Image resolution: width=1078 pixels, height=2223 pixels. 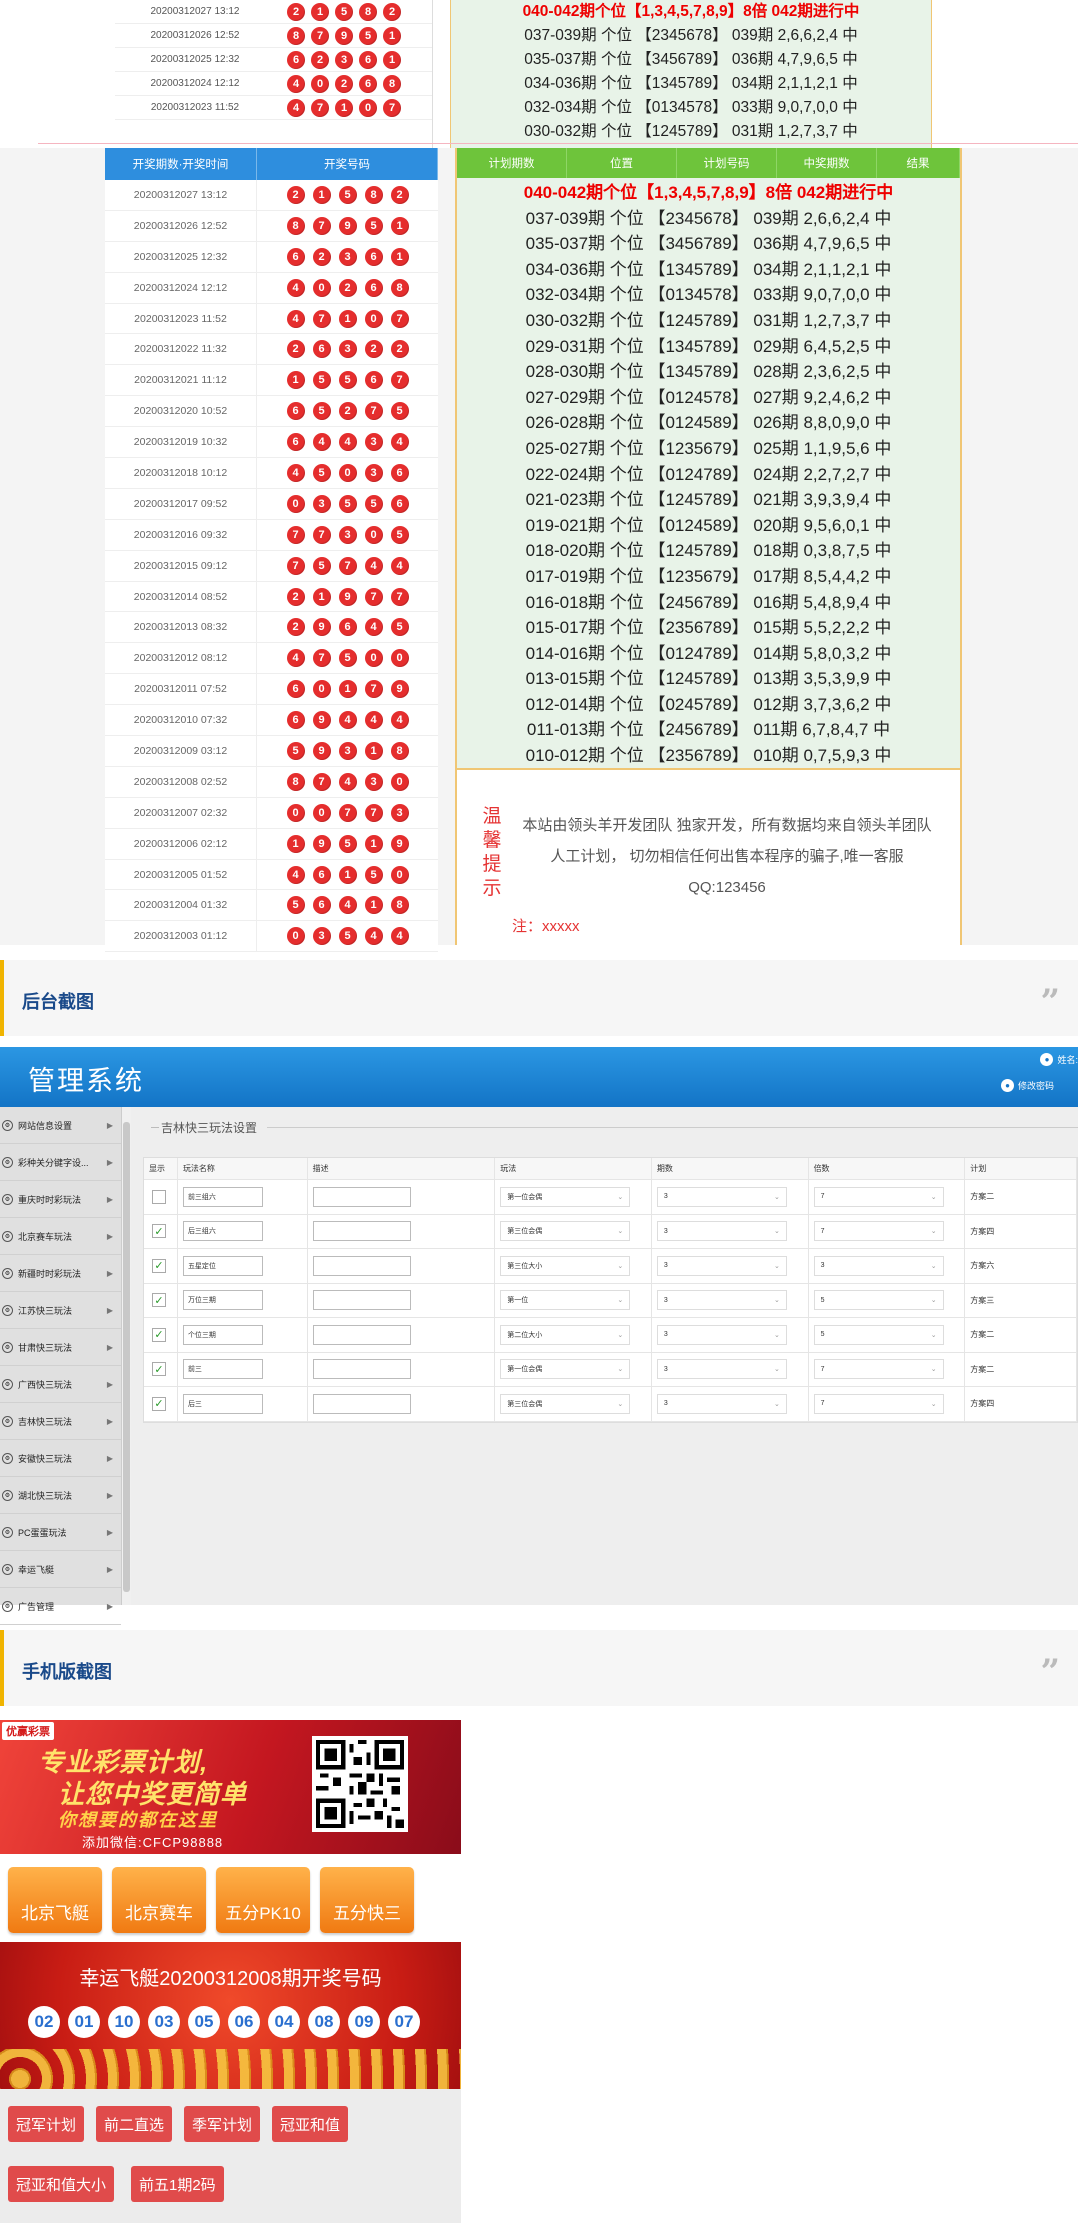 What do you see at coordinates (347, 411) in the screenshot?
I see `draw-balls: 65275` at bounding box center [347, 411].